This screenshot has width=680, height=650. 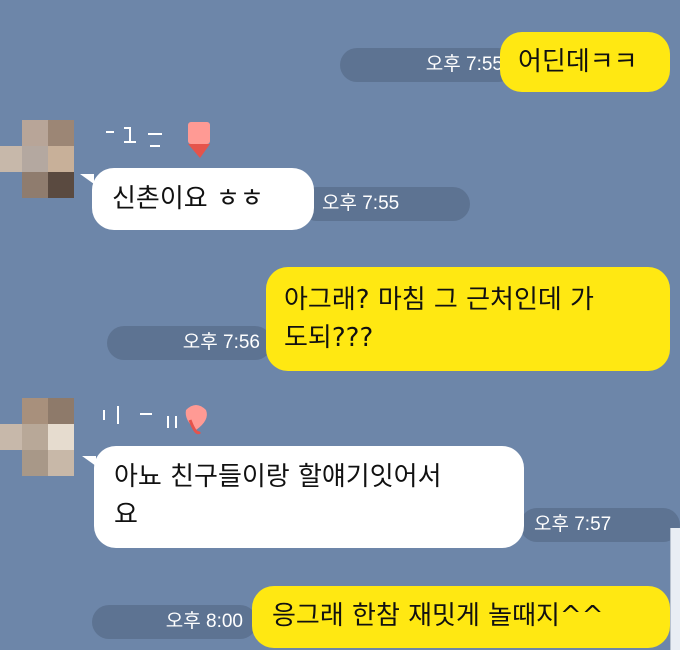 I want to click on their-message-bubble: 신촌이요 ㅎㅎ, so click(x=203, y=199).